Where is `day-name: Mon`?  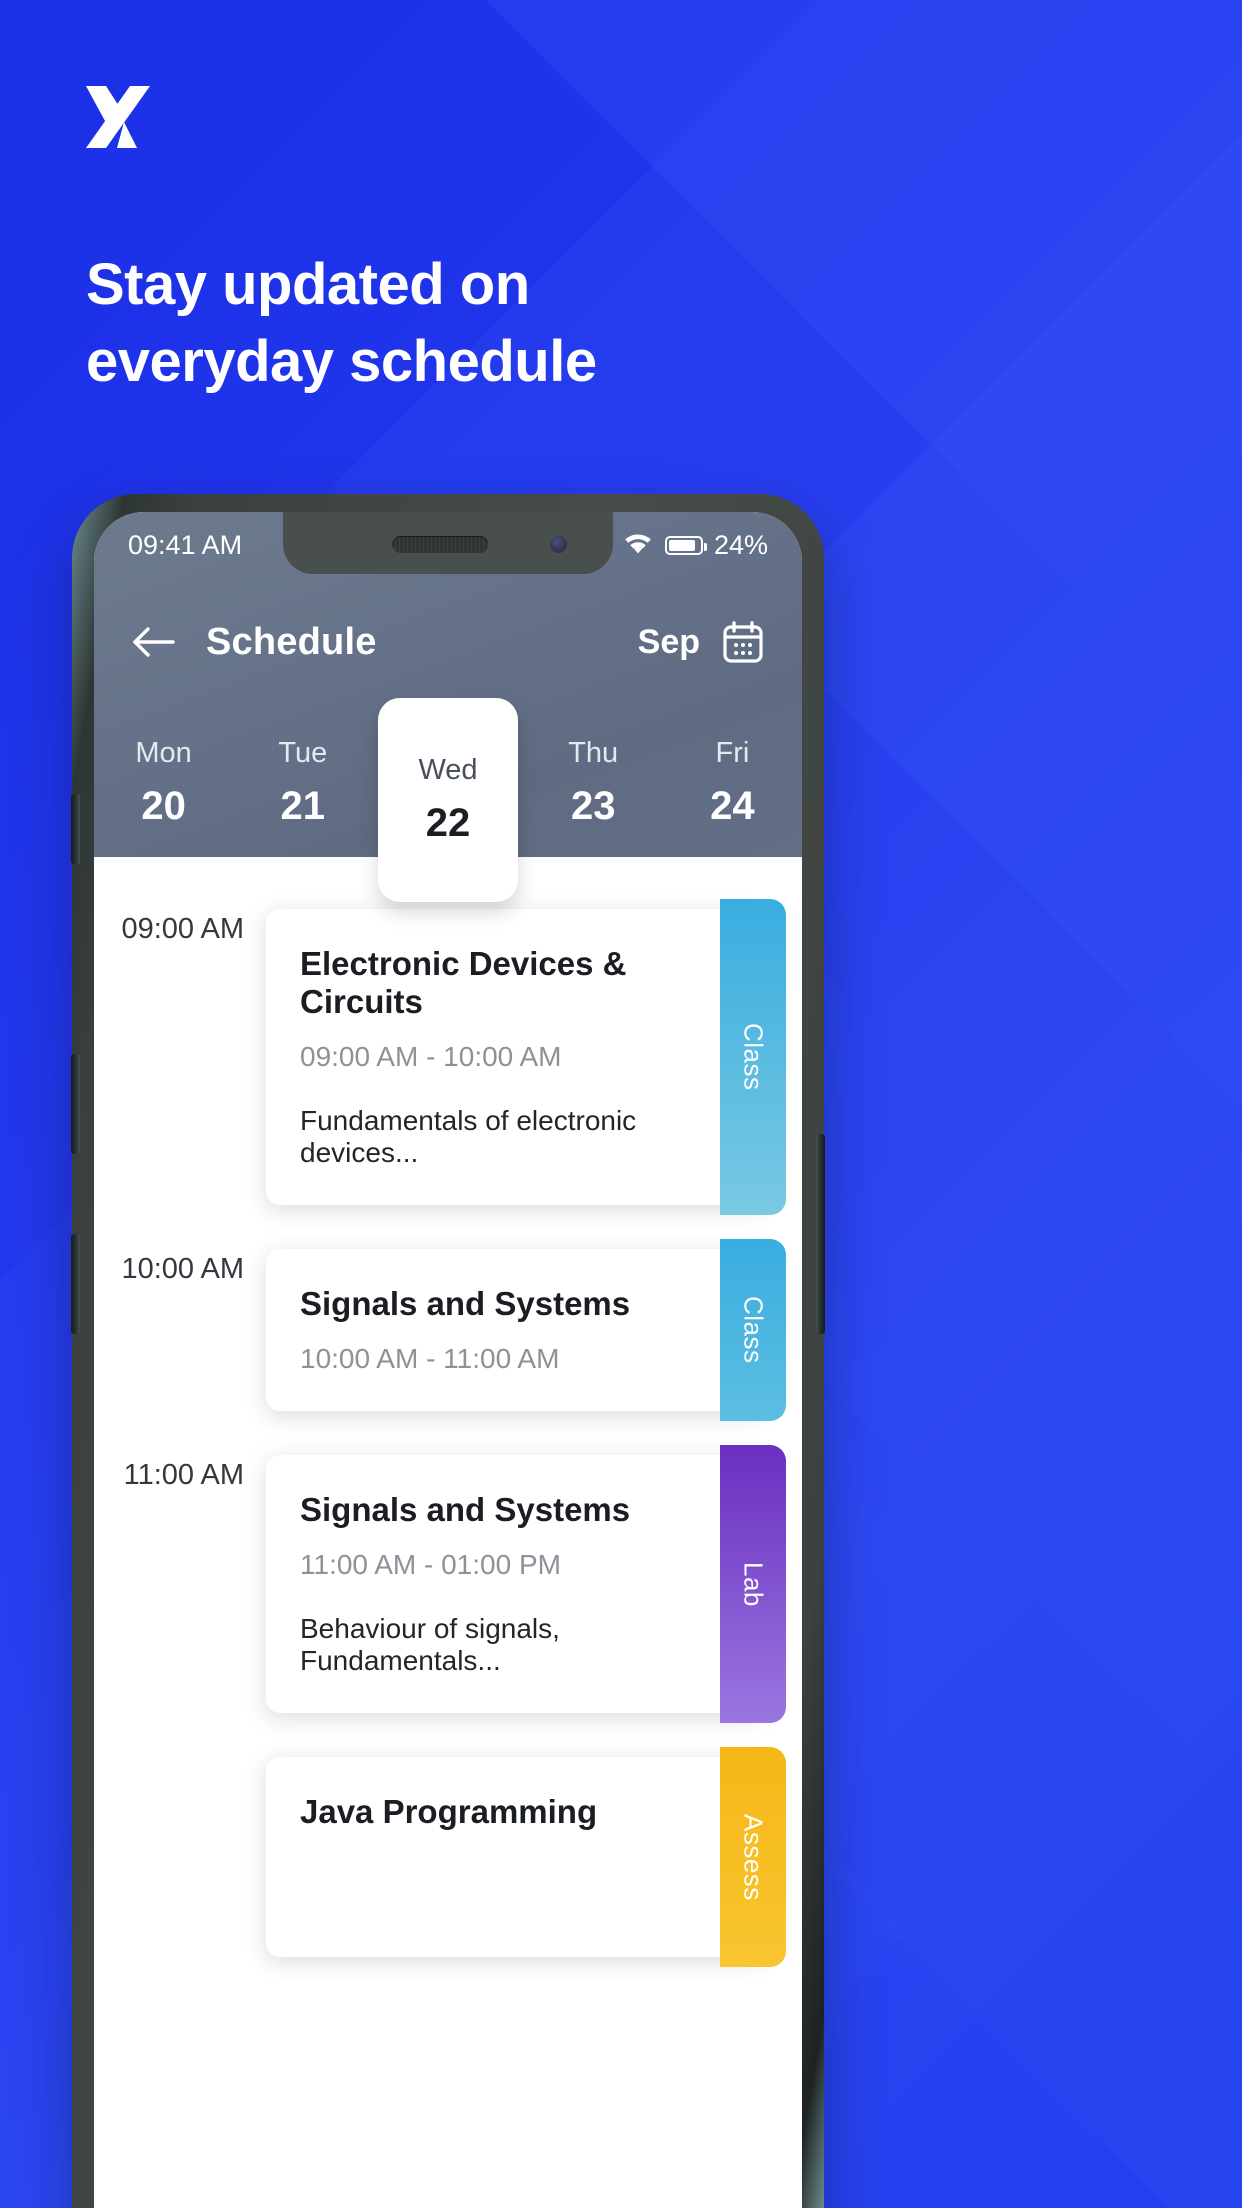
day-name: Mon is located at coordinates (163, 753).